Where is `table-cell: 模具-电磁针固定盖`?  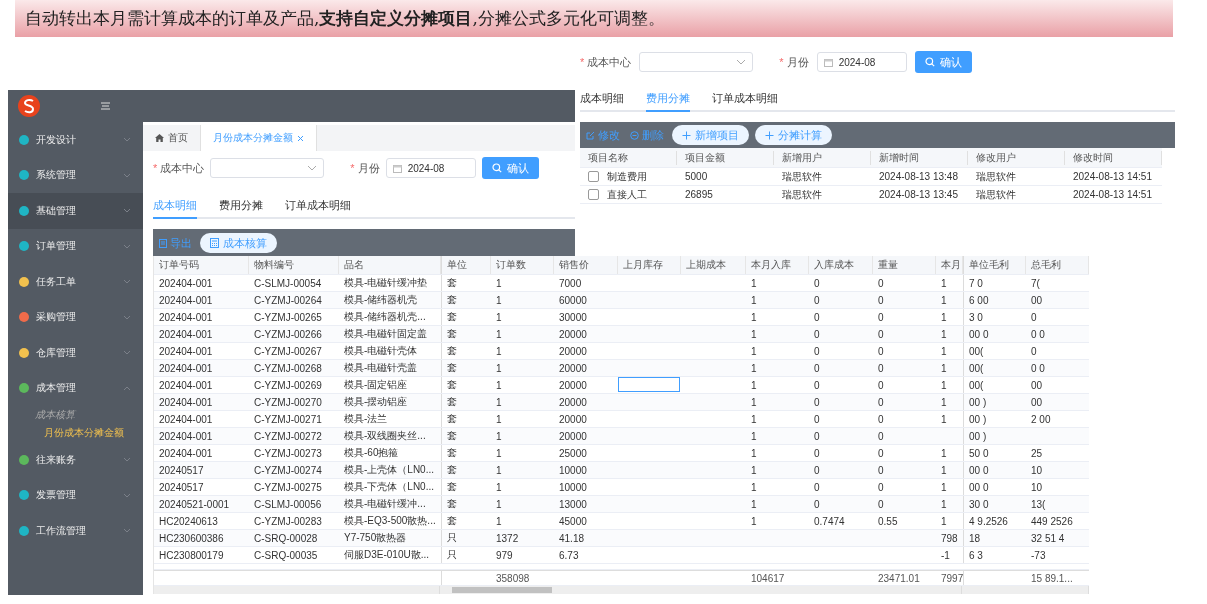 table-cell: 模具-电磁针固定盖 is located at coordinates (386, 334).